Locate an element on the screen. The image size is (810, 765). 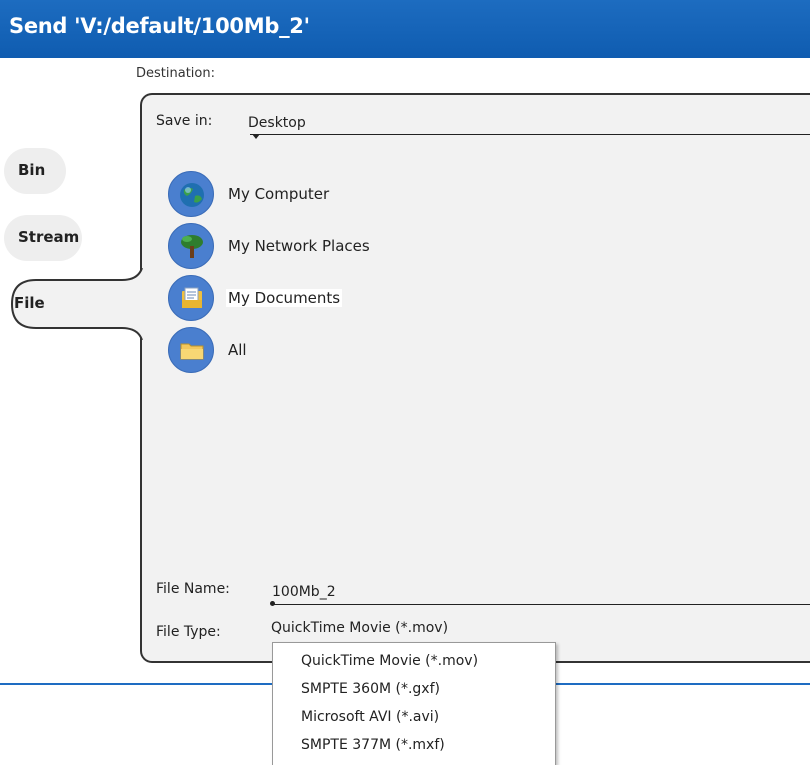
file-name-underline is located at coordinates (541, 604).